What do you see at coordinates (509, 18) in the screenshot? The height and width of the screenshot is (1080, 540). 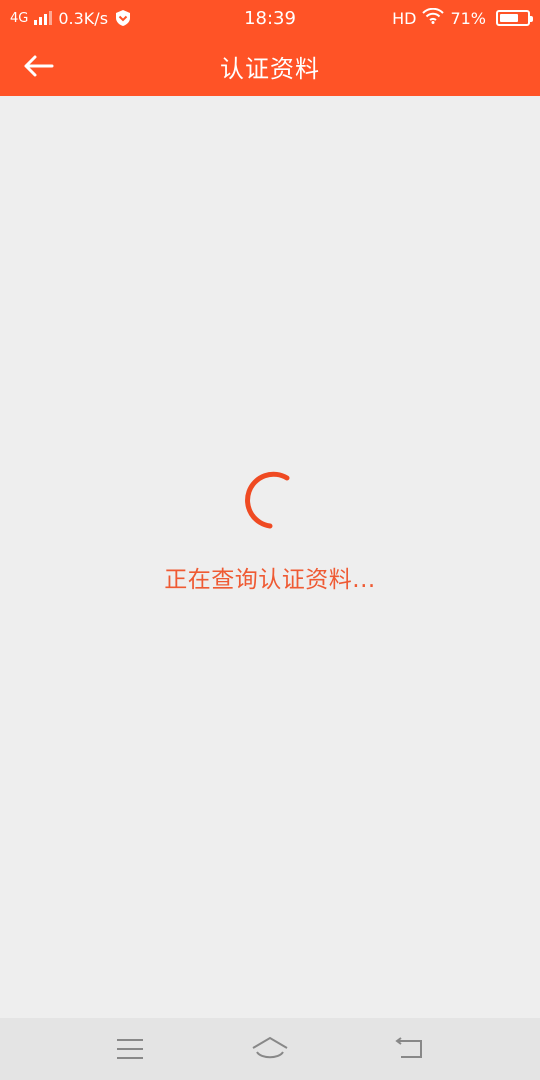 I see `battery-fill` at bounding box center [509, 18].